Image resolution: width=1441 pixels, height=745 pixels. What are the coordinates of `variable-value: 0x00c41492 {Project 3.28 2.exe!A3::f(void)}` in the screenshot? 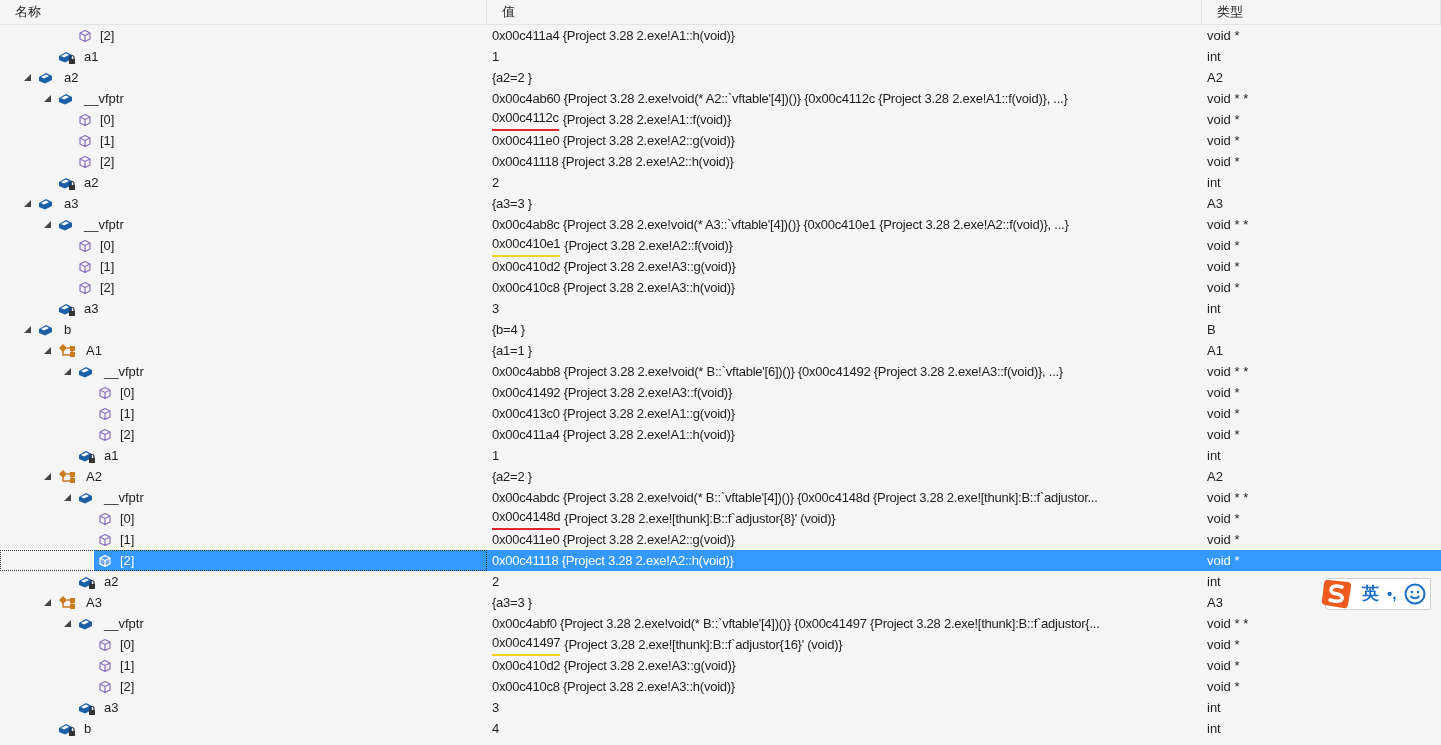 It's located at (612, 392).